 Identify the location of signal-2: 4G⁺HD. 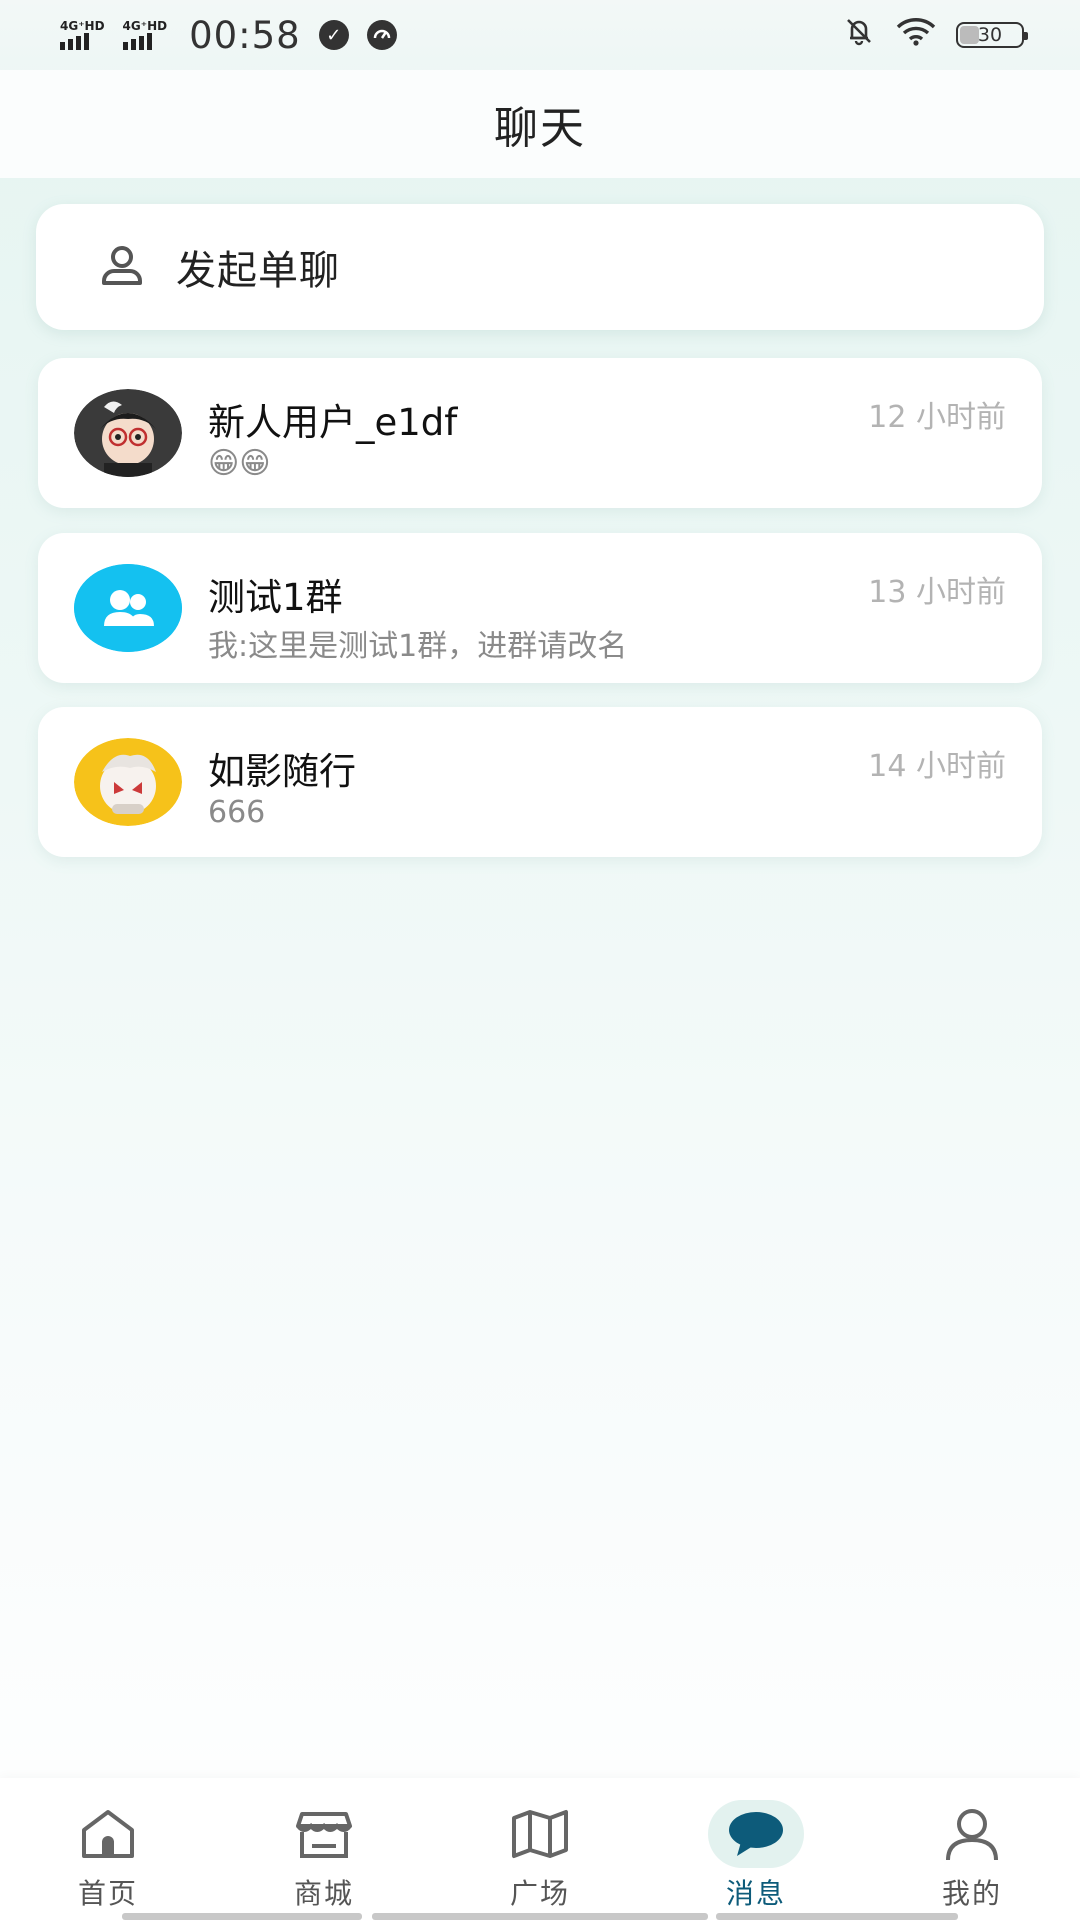
(145, 34).